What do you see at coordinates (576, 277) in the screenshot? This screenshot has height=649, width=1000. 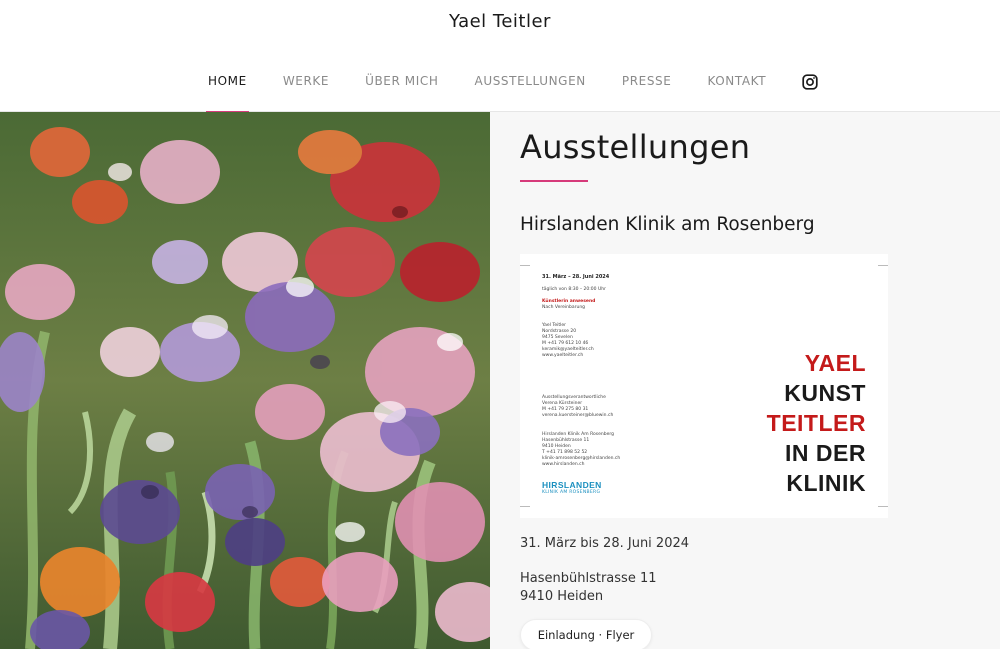 I see `flyer-dates: 31. März – 28. Juni 2024` at bounding box center [576, 277].